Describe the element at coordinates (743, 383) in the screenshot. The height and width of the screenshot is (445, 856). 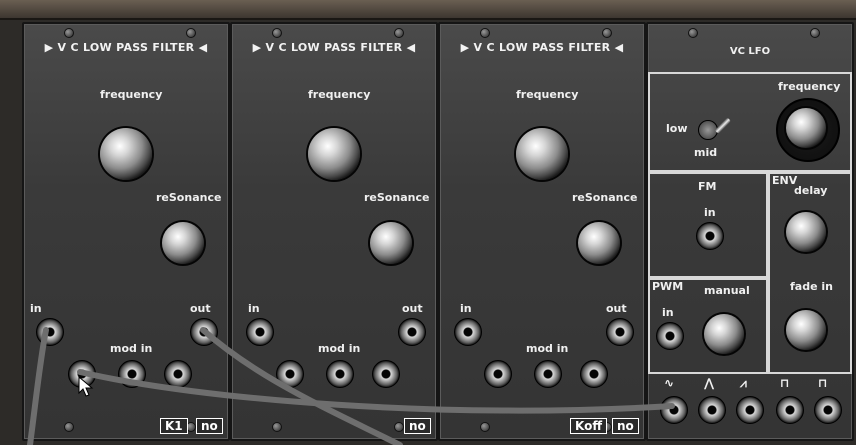
I see `sawtooth-wave-icon: ⩘` at that location.